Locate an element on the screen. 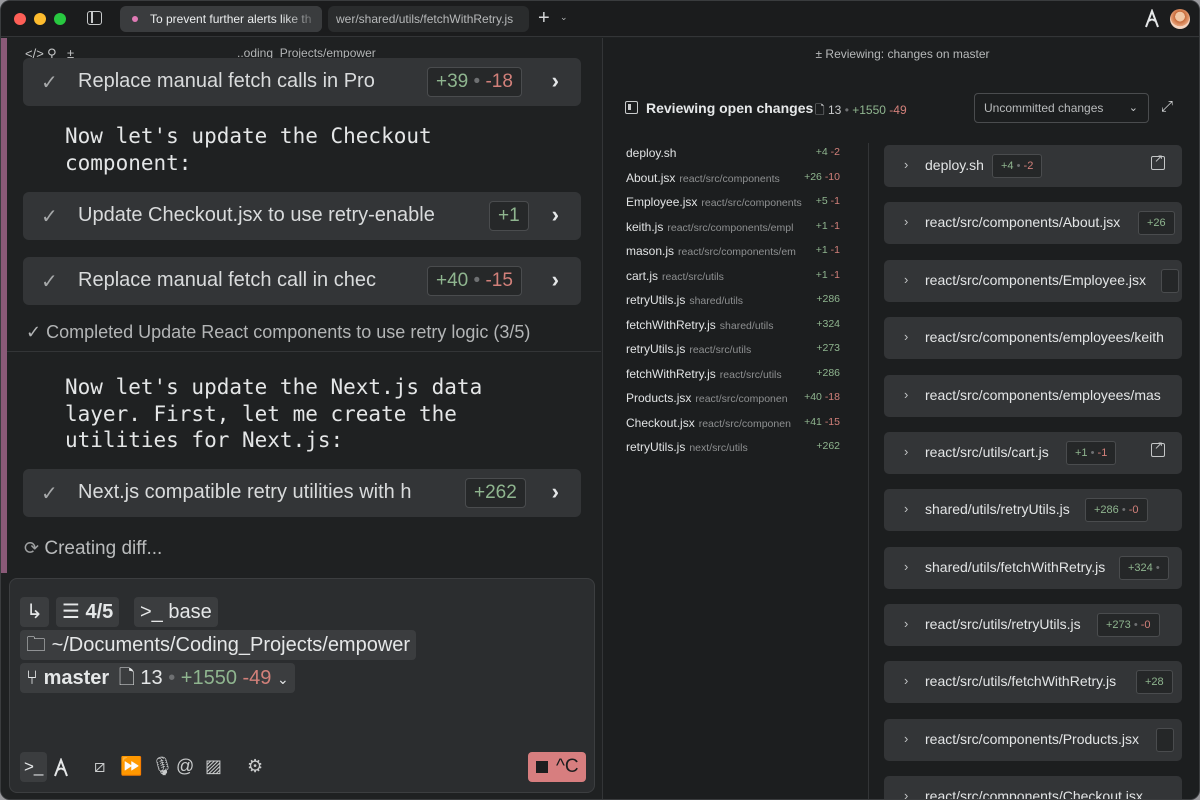 The width and height of the screenshot is (1200, 800). changes-scope-dropdown: Uncommitted changes ⌄ is located at coordinates (1061, 108).